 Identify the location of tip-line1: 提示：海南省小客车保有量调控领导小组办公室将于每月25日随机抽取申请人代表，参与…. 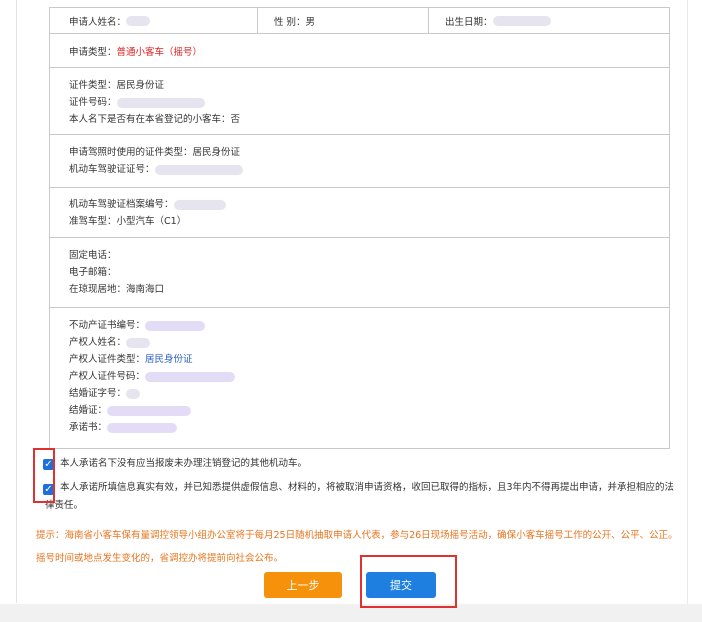
(357, 535).